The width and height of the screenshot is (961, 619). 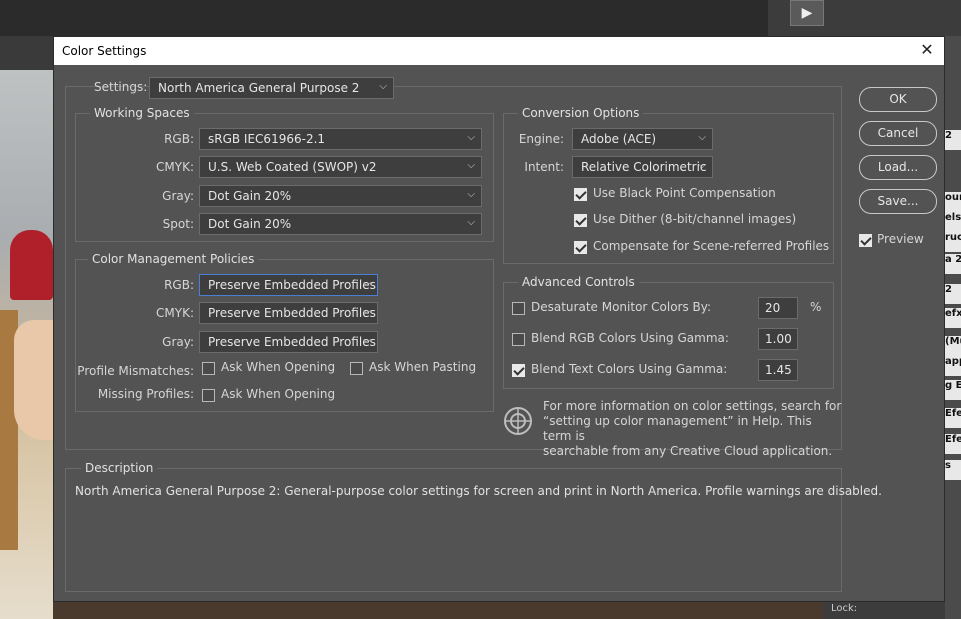 I want to click on desaturate-label: Desaturate Monitor Colors By:, so click(x=621, y=307).